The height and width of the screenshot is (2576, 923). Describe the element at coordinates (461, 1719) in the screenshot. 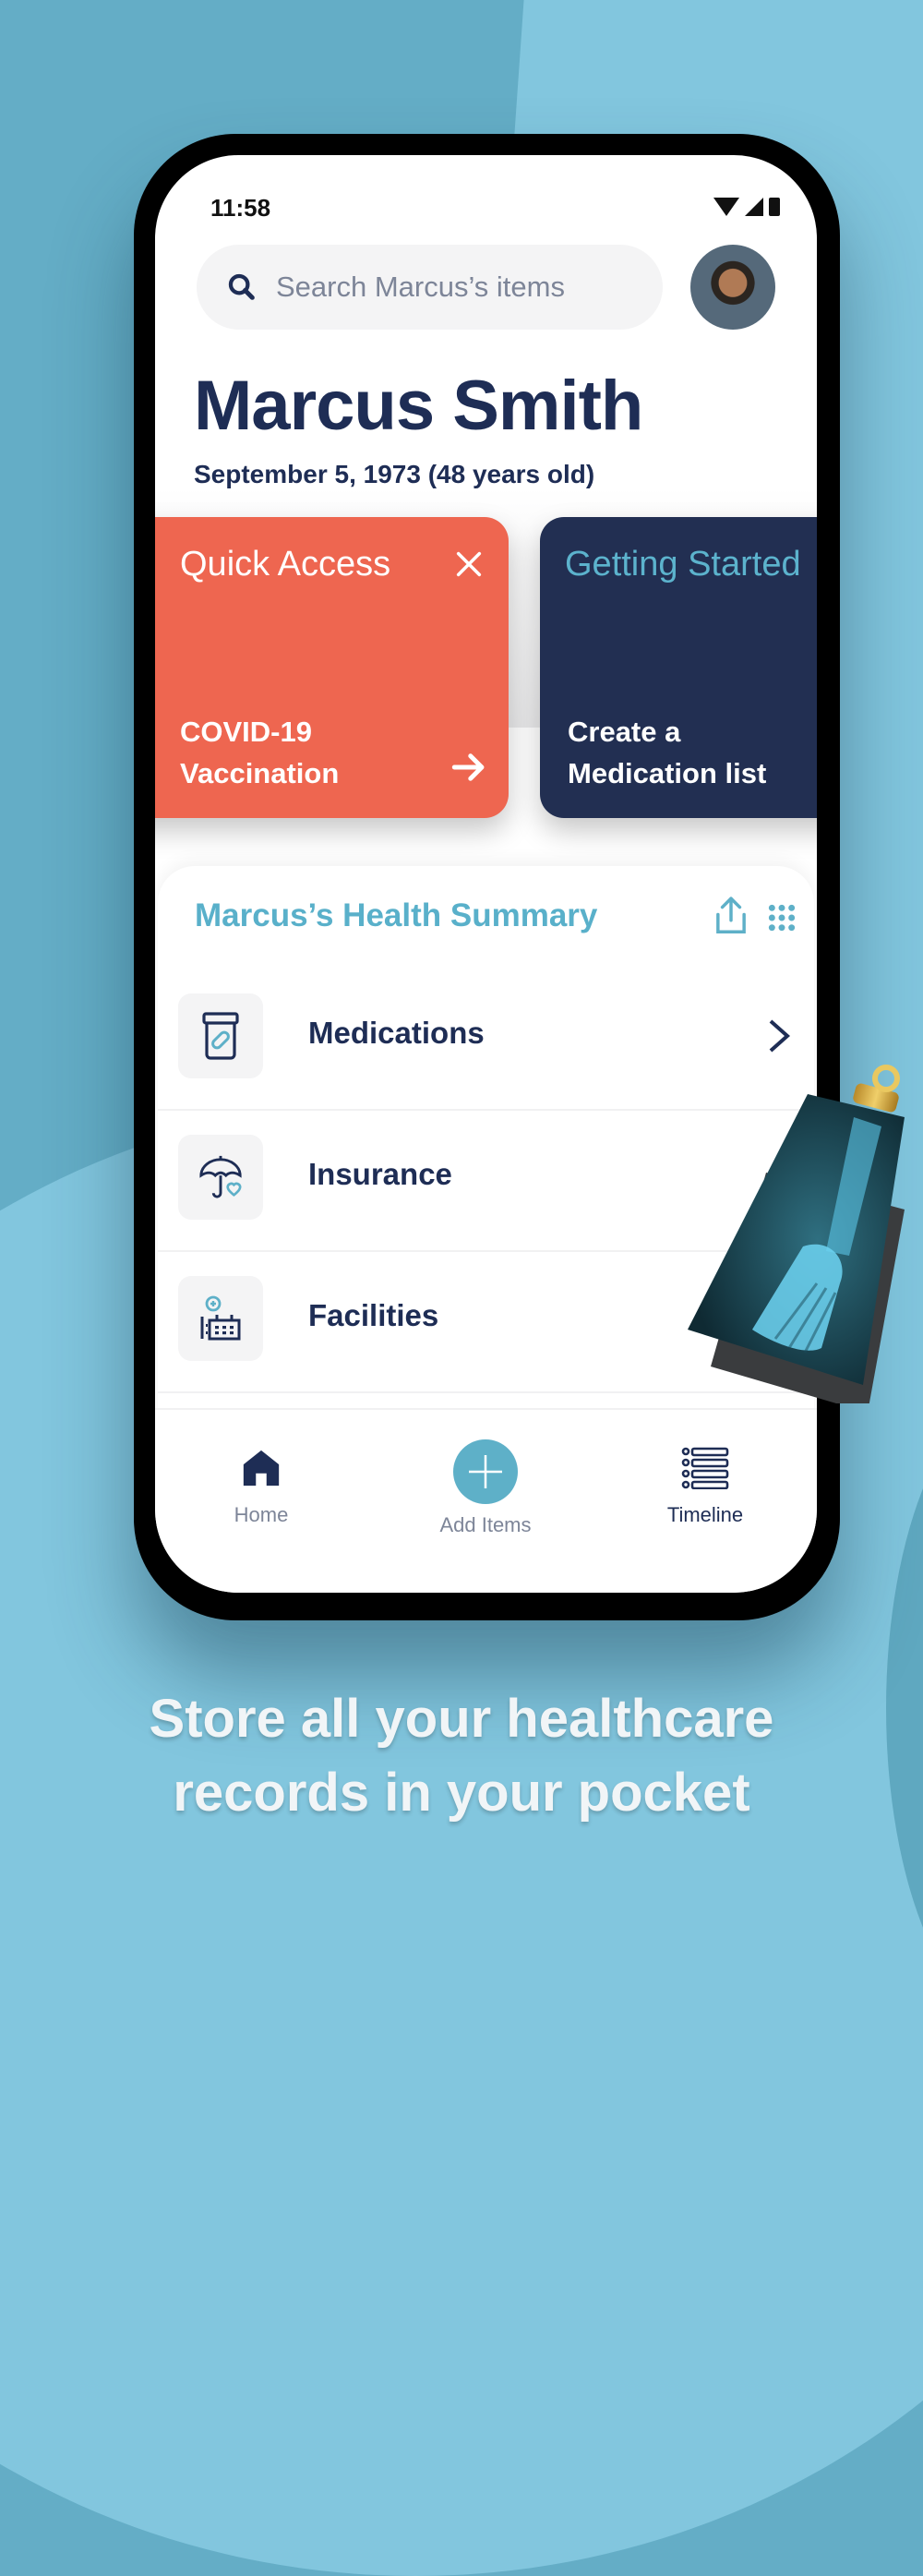

I see `caption-line-1: Store all your healthcare` at that location.